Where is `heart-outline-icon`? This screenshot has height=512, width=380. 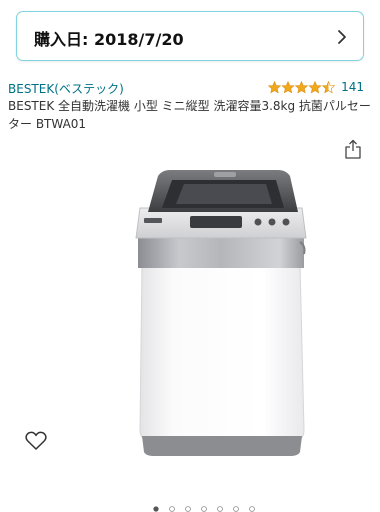 heart-outline-icon is located at coordinates (36, 441).